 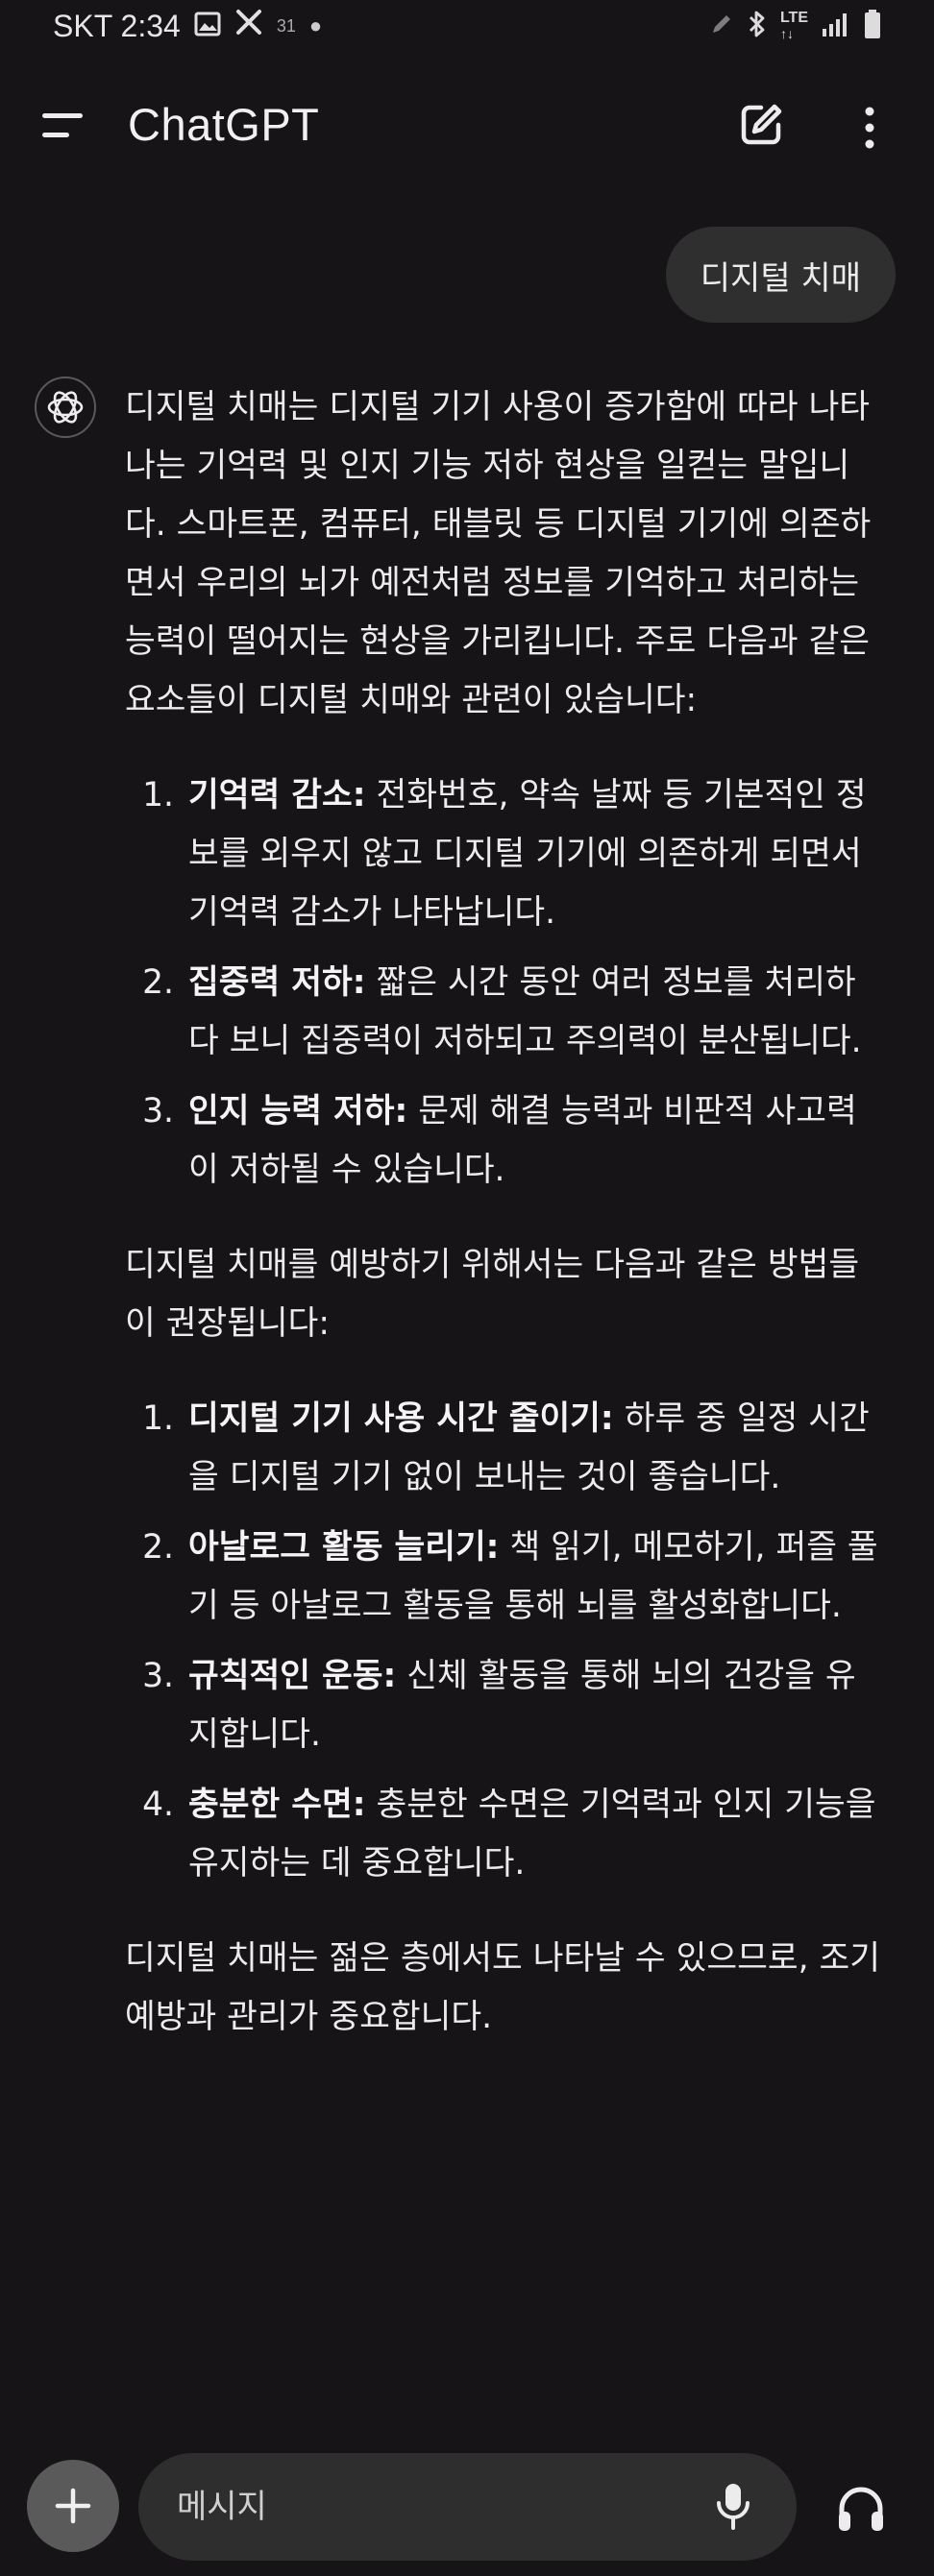 I want to click on bluetooth-icon, so click(x=758, y=26).